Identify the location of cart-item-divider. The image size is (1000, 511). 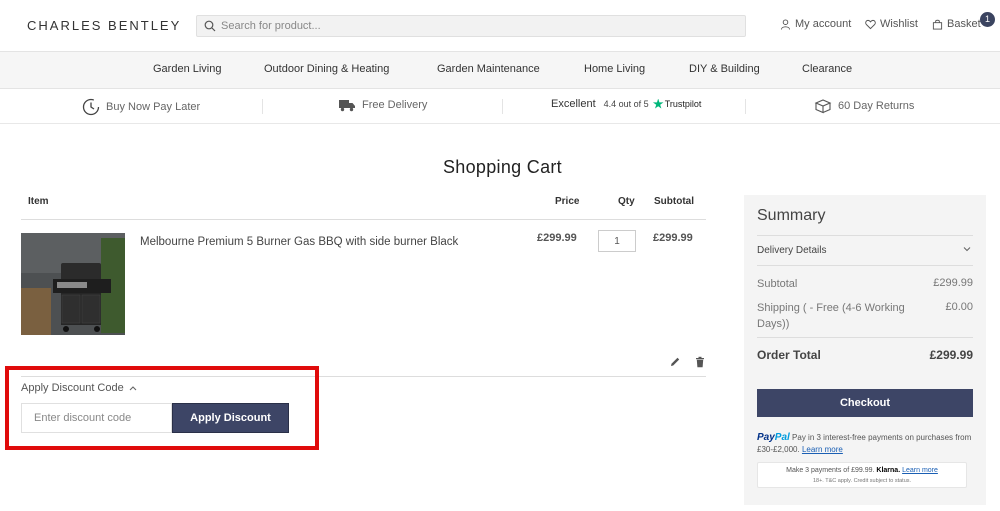
(363, 376).